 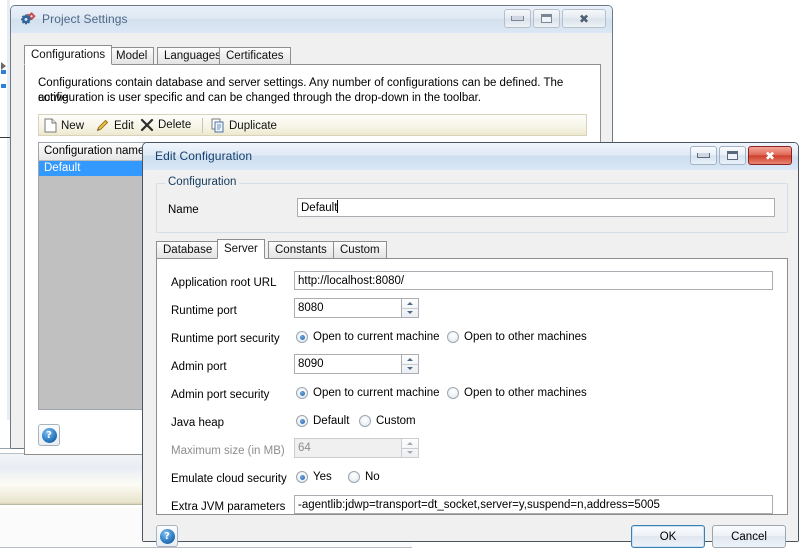 What do you see at coordinates (376, 393) in the screenshot?
I see `radio-admin-security-current-label: Open to current machine` at bounding box center [376, 393].